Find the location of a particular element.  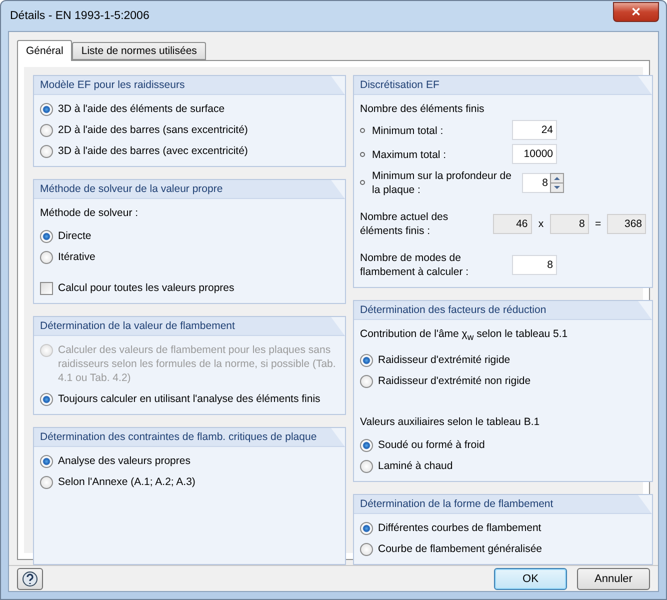

radio-label: Courbe de flambement généralisée is located at coordinates (460, 549).